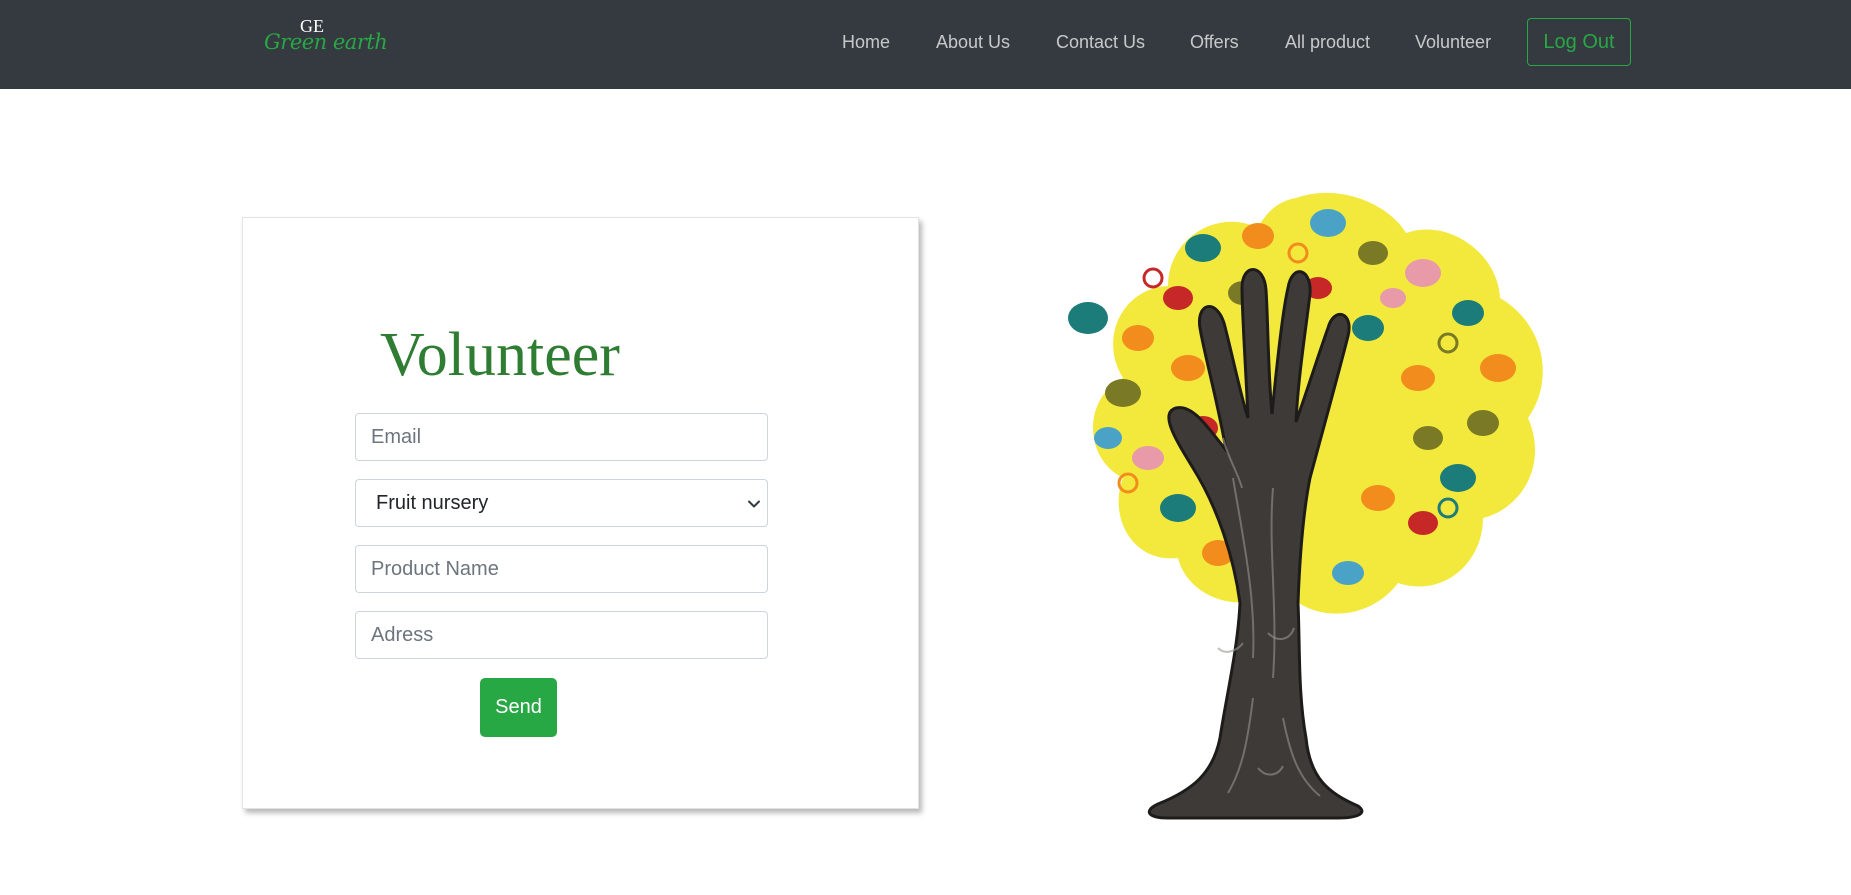  I want to click on brand-name: Green earth, so click(326, 42).